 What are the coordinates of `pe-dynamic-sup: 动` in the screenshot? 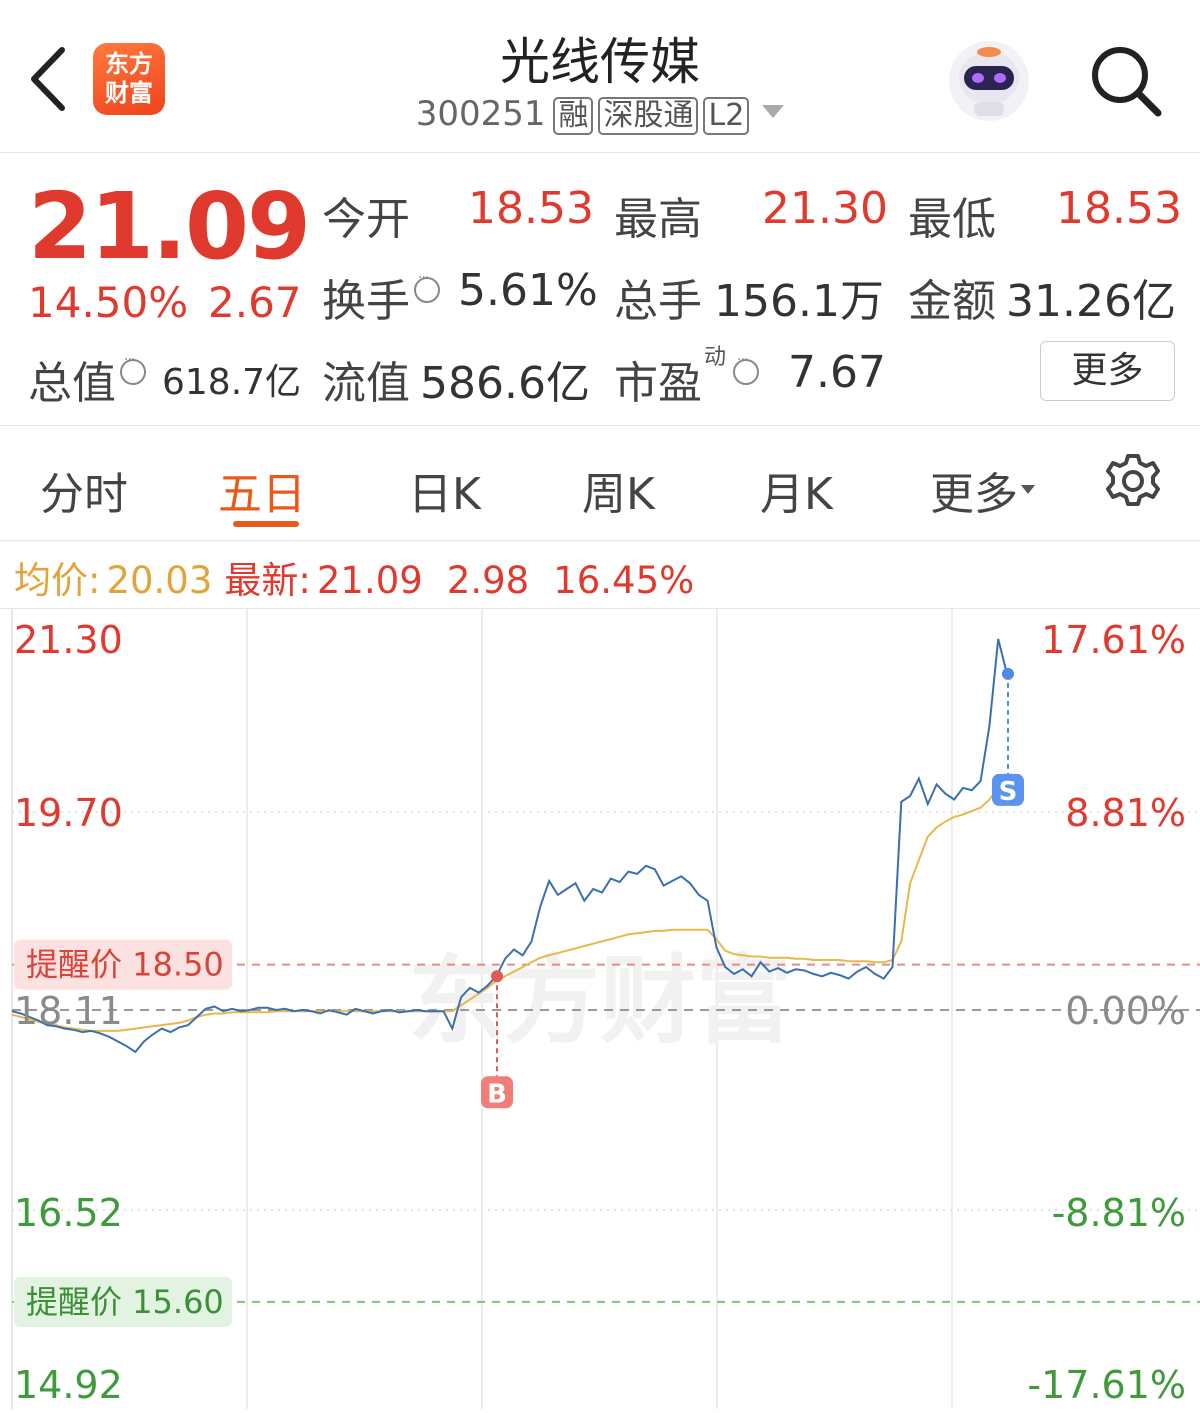 It's located at (715, 357).